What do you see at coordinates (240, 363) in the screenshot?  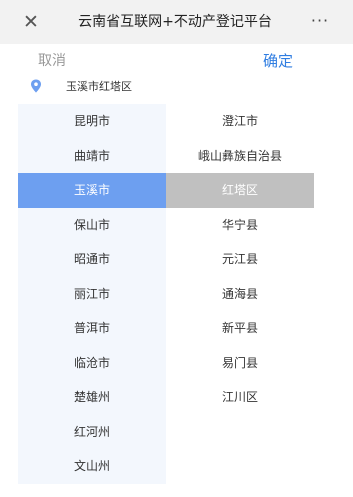 I see `district-item: 易门县` at bounding box center [240, 363].